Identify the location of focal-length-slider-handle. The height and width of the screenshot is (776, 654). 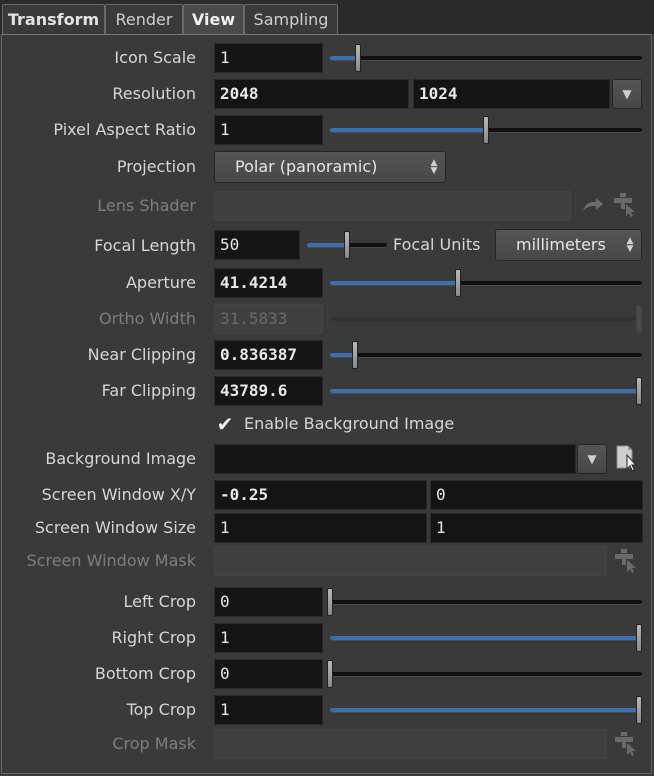
(347, 245).